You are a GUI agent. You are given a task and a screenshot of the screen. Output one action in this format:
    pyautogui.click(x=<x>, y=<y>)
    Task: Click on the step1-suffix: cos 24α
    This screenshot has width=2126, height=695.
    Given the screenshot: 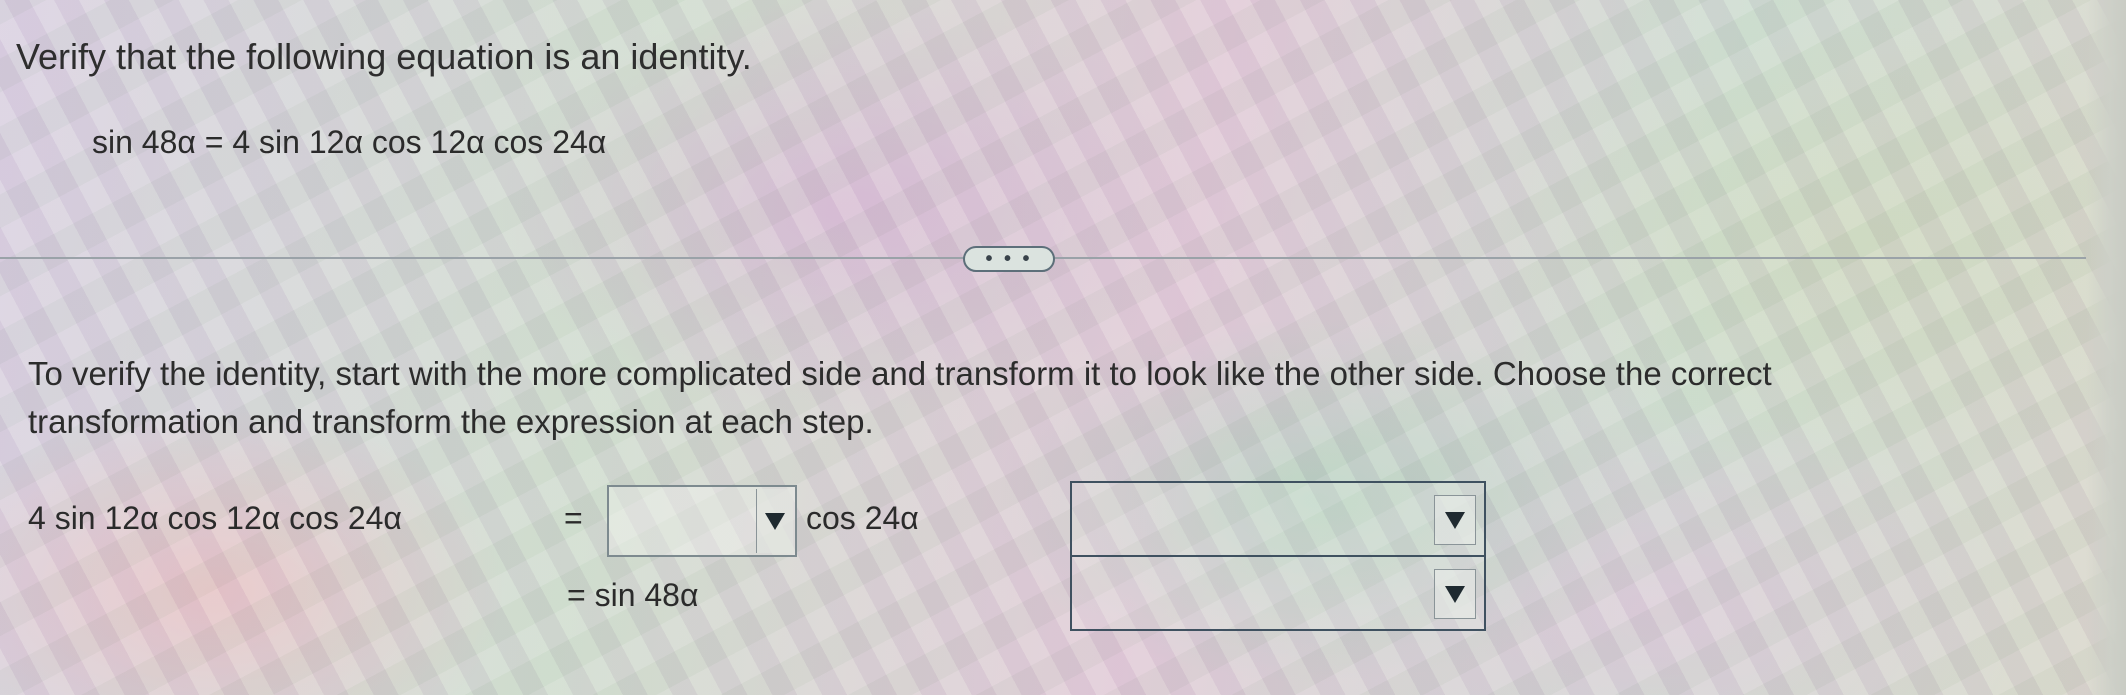 What is the action you would take?
    pyautogui.click(x=862, y=518)
    